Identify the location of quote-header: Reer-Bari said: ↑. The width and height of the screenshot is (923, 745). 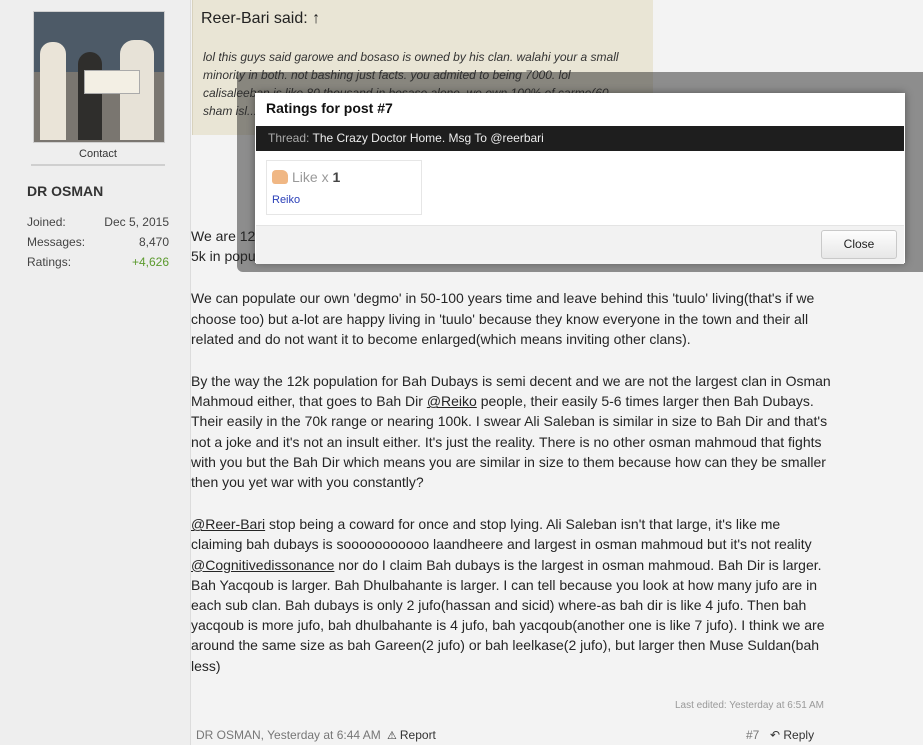
(260, 19).